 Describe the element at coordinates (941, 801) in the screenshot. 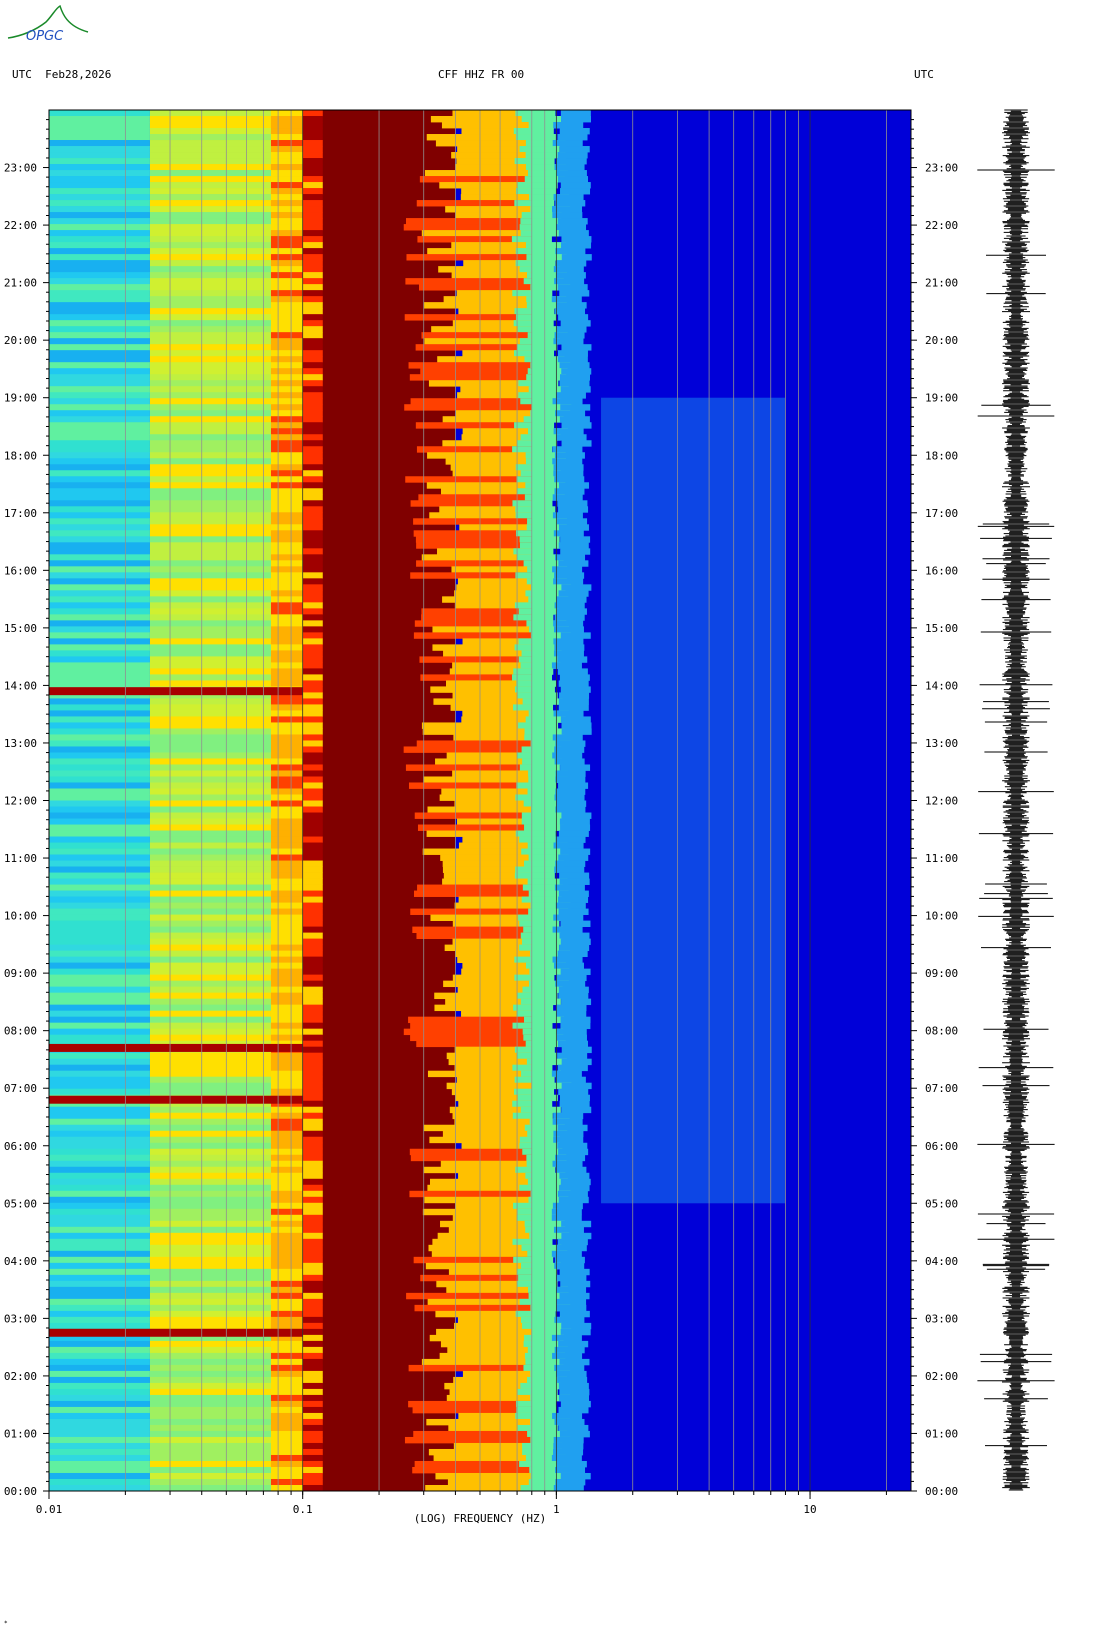

I see `y-tick-label-right: 12:00` at that location.